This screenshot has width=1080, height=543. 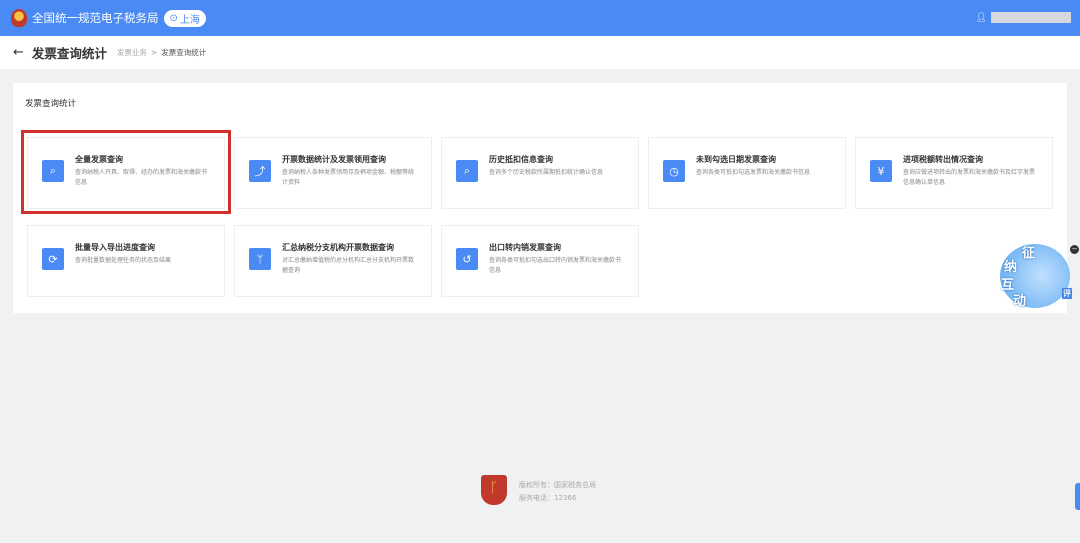 What do you see at coordinates (126, 172) in the screenshot?
I see `highlight-box` at bounding box center [126, 172].